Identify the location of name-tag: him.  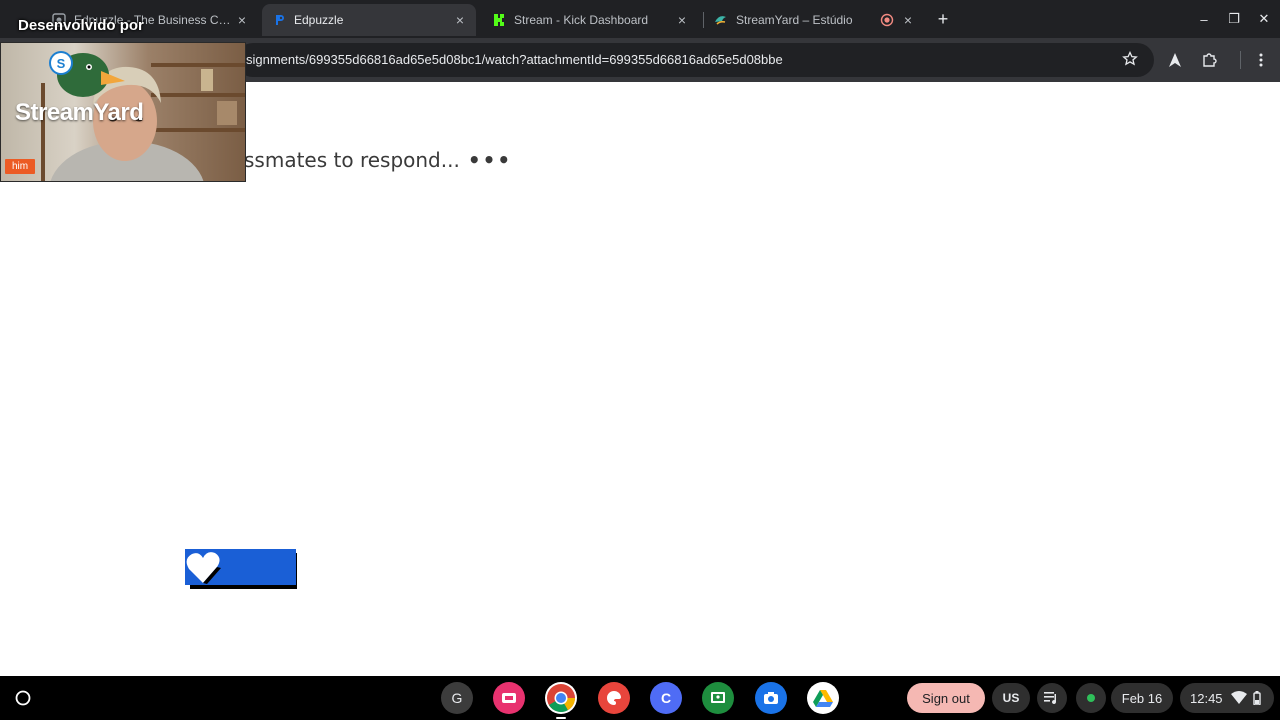
(20, 166).